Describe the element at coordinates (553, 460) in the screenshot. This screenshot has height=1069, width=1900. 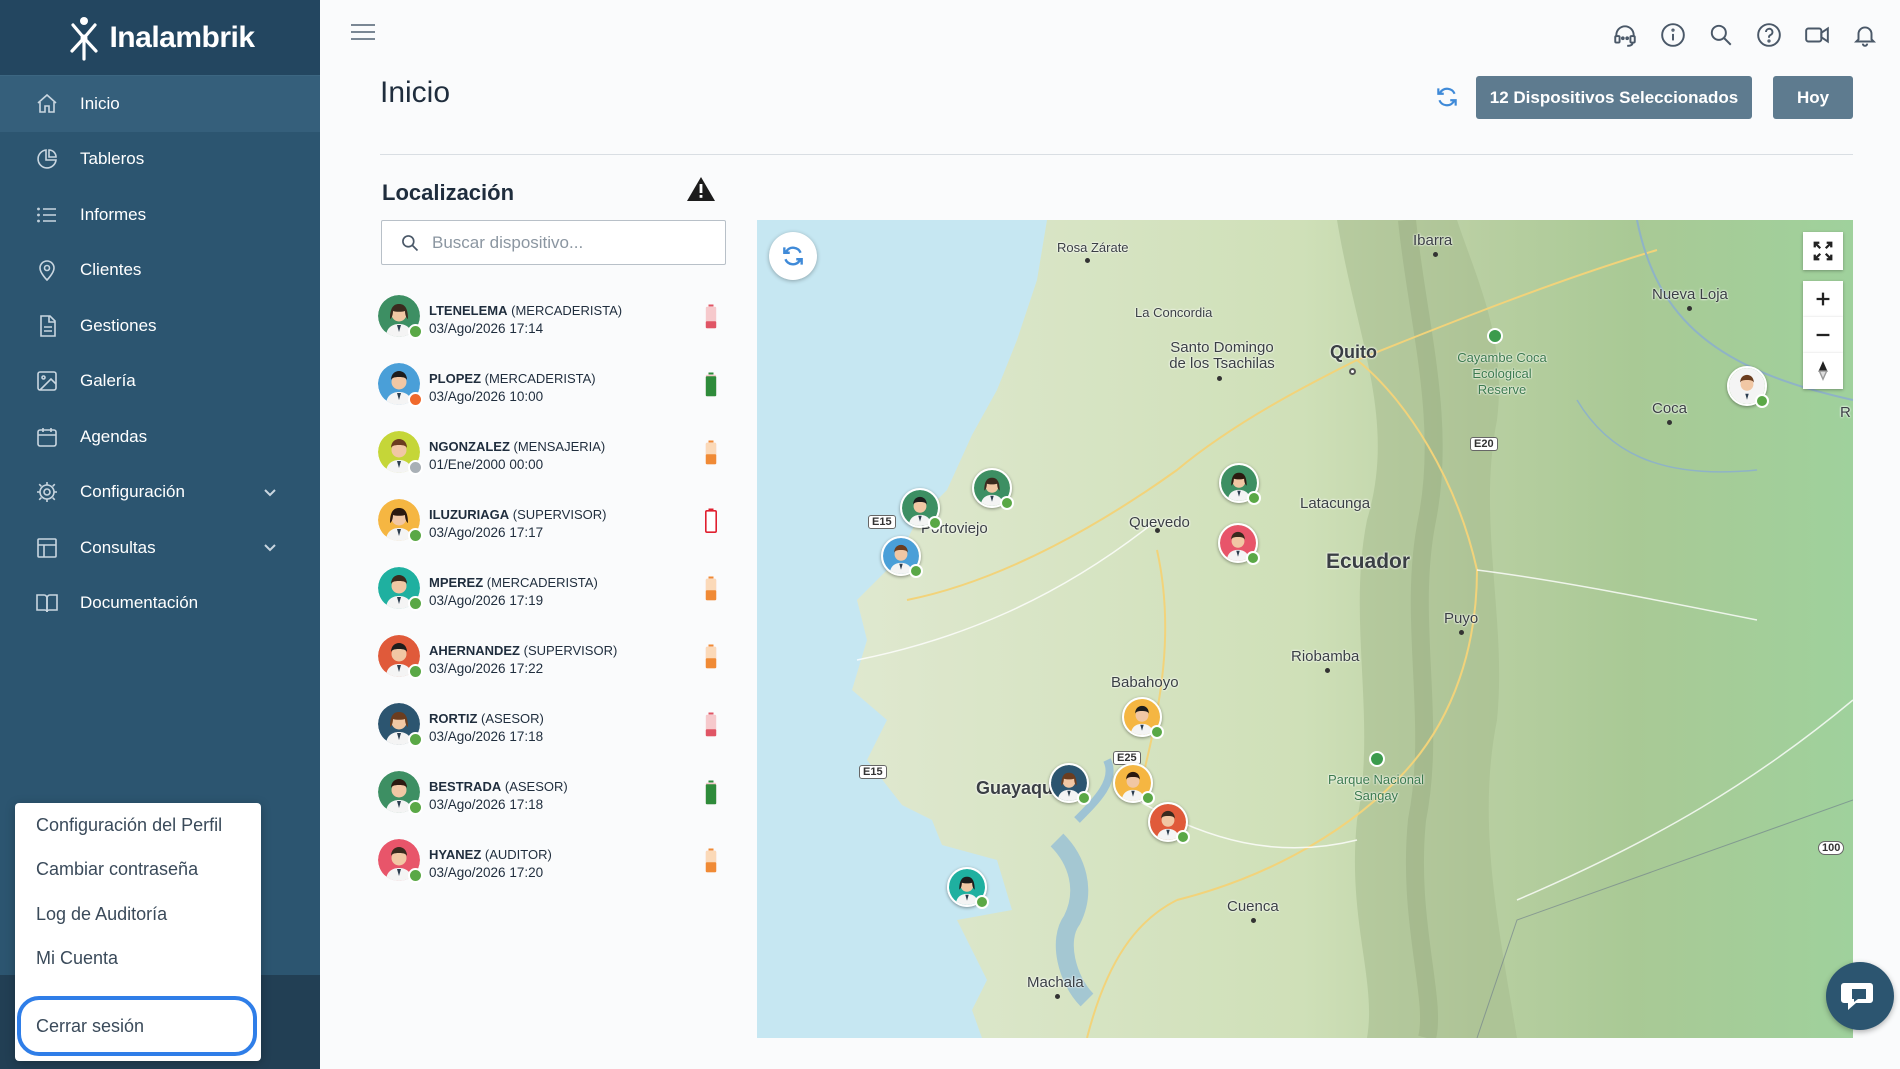
I see `device-list-item: NGONZALEZ (MENSAJERIA) 01/Ene/2000 00:00` at that location.